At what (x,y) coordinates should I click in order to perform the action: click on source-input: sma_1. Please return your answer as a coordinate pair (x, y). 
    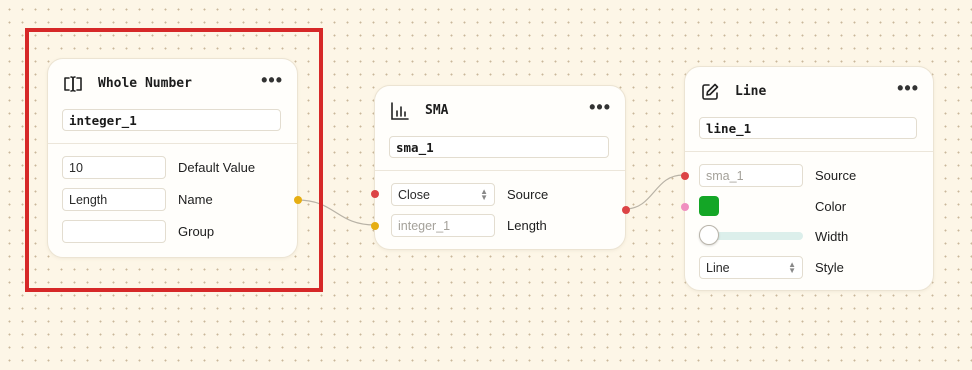
    Looking at the image, I should click on (751, 175).